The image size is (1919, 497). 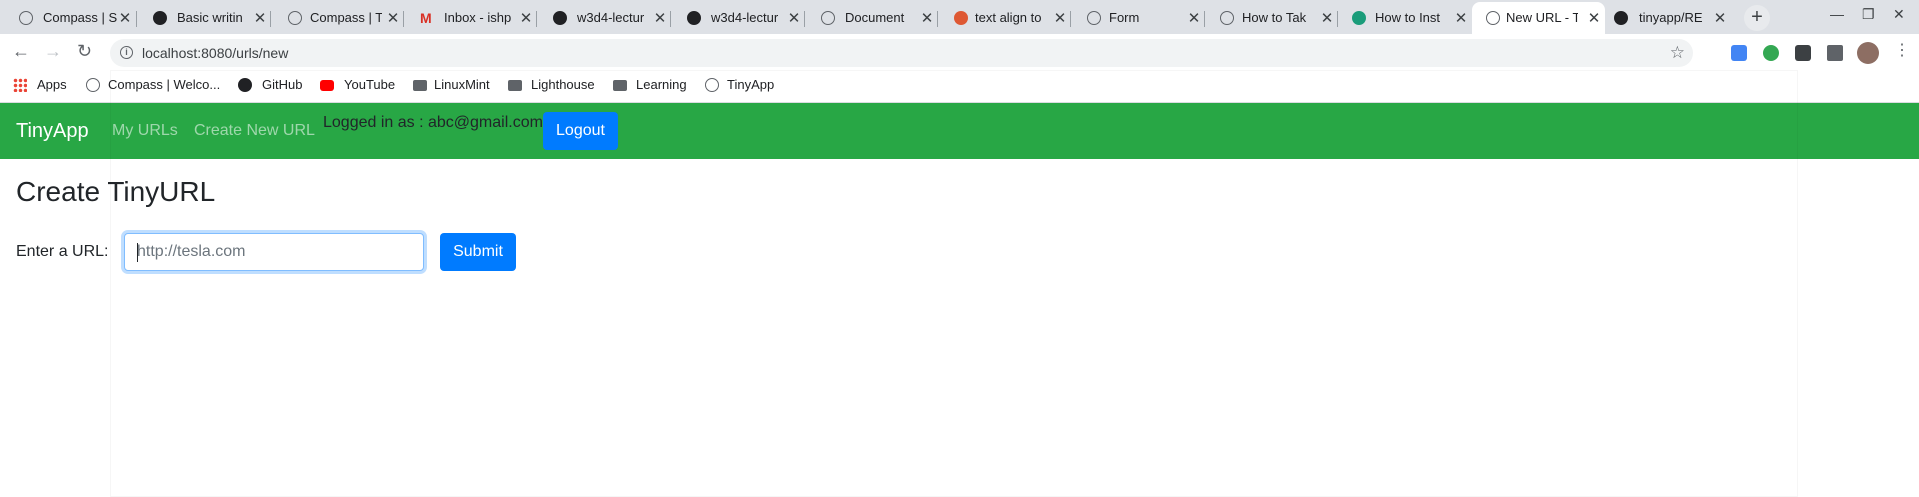 What do you see at coordinates (433, 122) in the screenshot?
I see `logged-in-text: Logged in as : abc@gmail.com` at bounding box center [433, 122].